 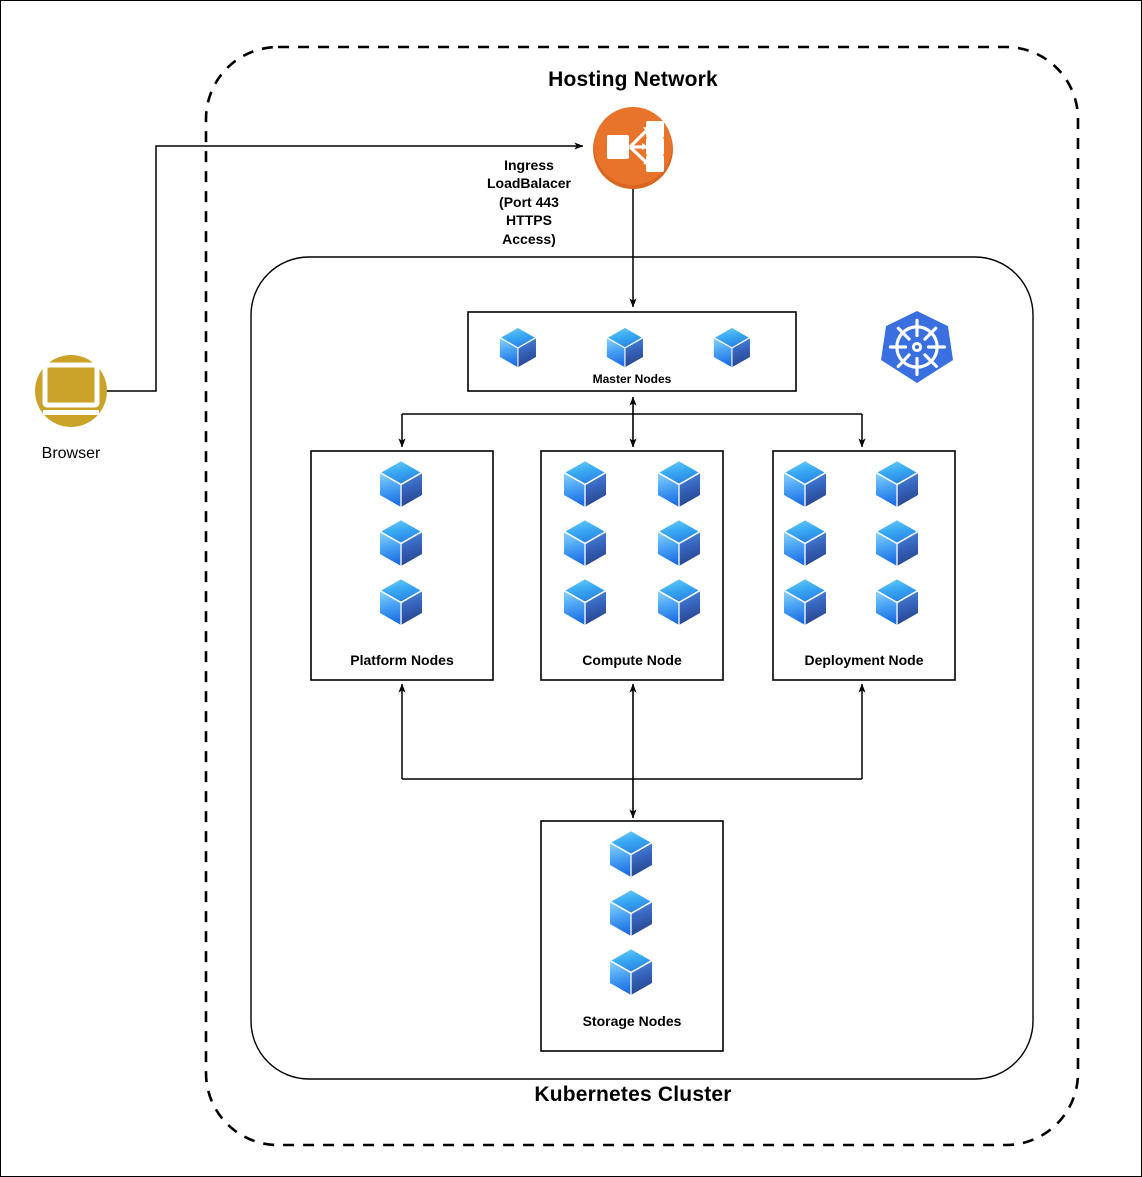 I want to click on master-nodes-label: Master Nodes, so click(x=632, y=379).